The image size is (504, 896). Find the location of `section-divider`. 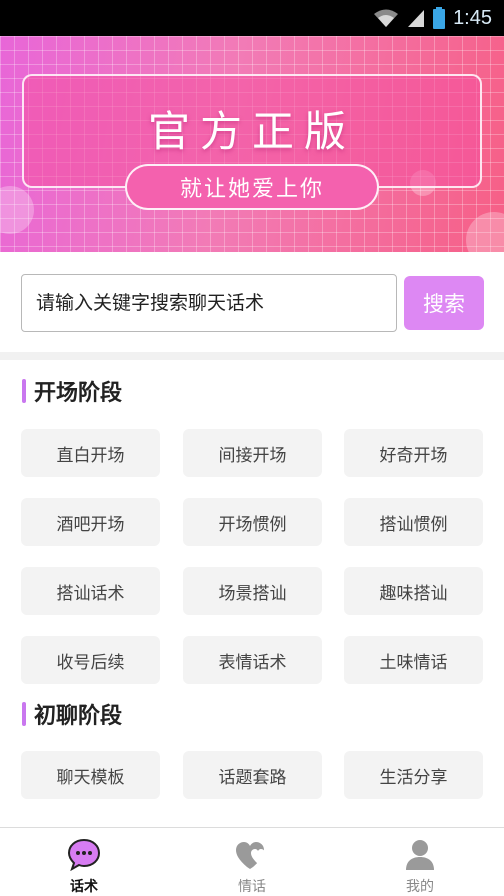

section-divider is located at coordinates (252, 356).